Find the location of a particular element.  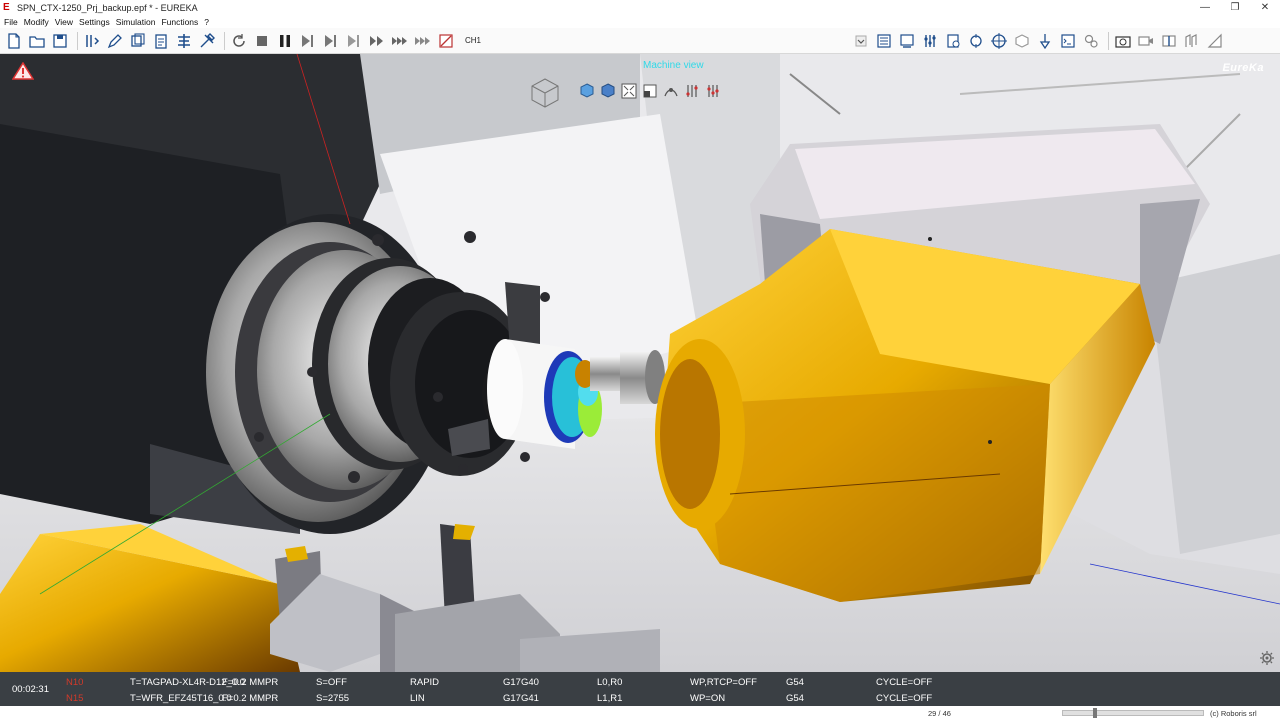

menu-simulation: Simulation is located at coordinates (136, 22).